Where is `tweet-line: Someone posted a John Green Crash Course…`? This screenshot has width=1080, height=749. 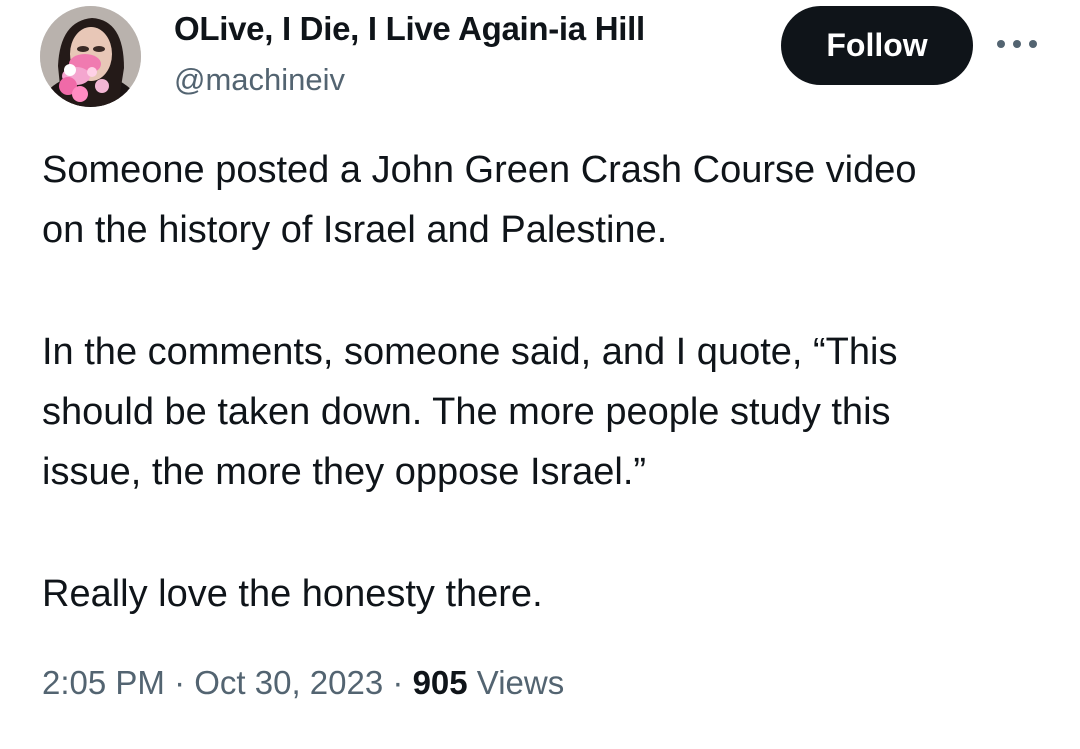 tweet-line: Someone posted a John Green Crash Course… is located at coordinates (479, 170).